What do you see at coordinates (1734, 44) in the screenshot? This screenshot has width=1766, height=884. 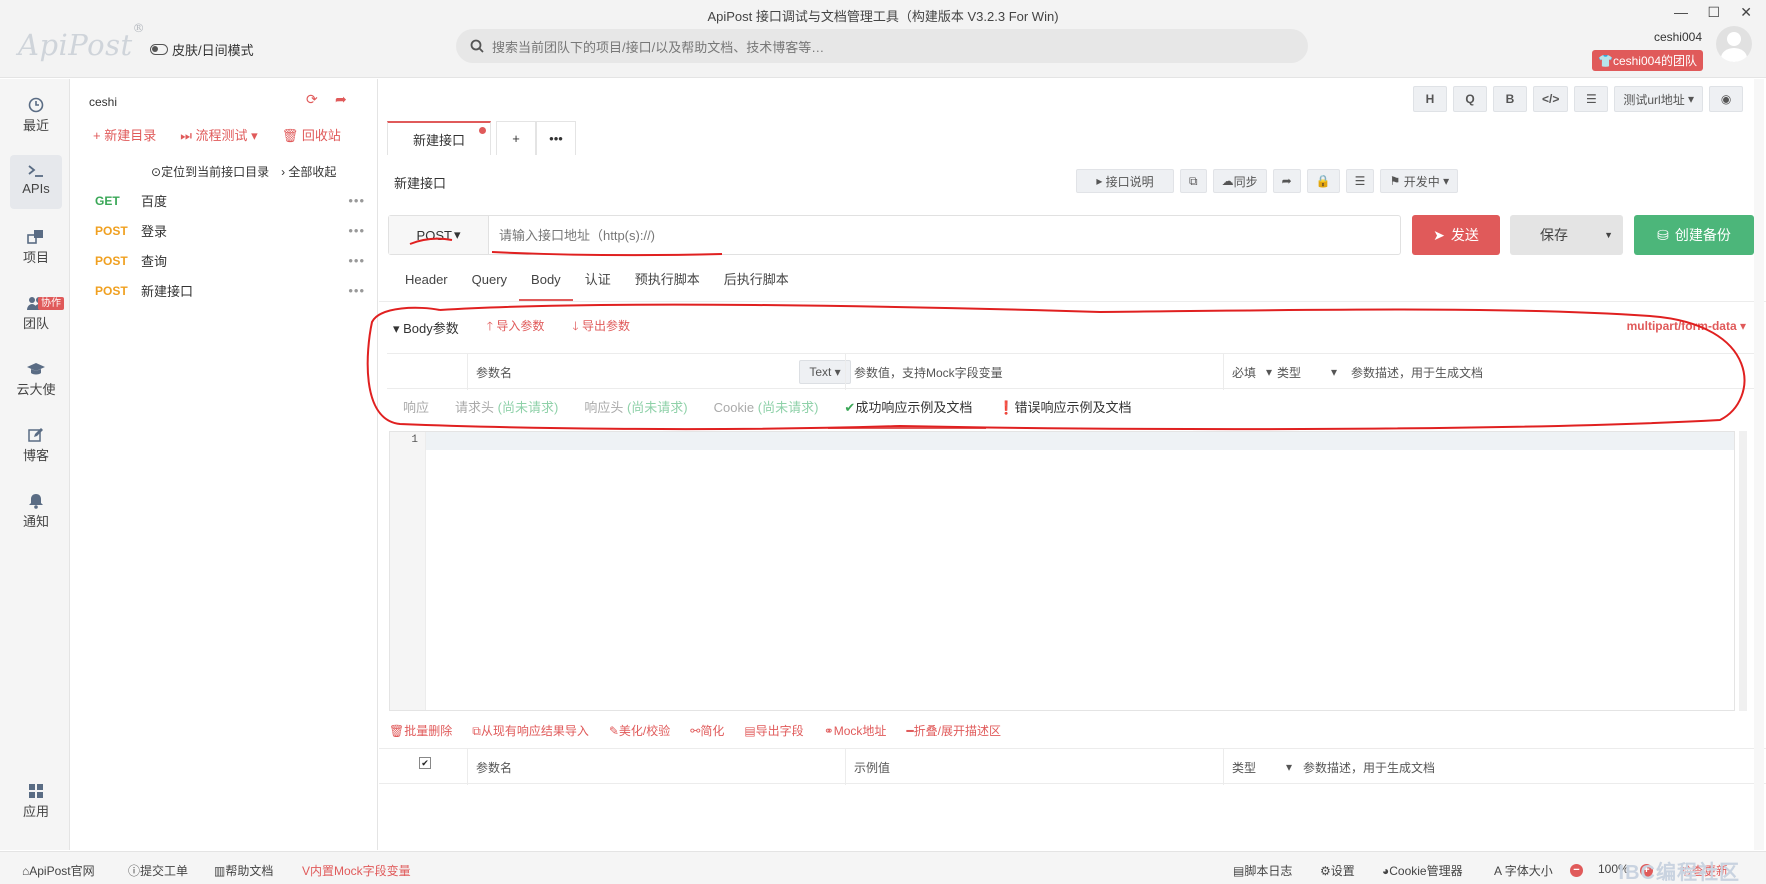 I see `avatar` at bounding box center [1734, 44].